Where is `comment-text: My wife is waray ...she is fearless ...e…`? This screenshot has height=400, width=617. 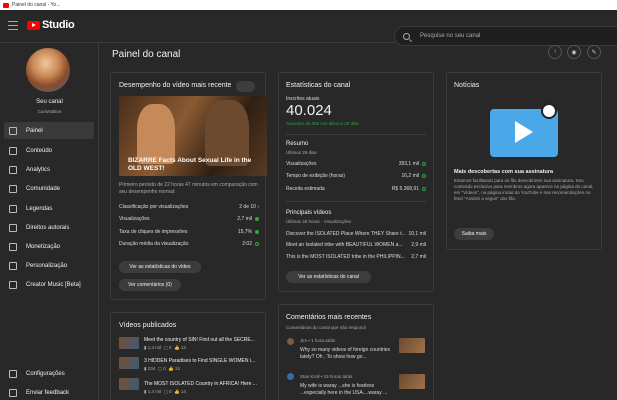
comment-text: My wife is waray ...she is fearless ...e… is located at coordinates (344, 389).